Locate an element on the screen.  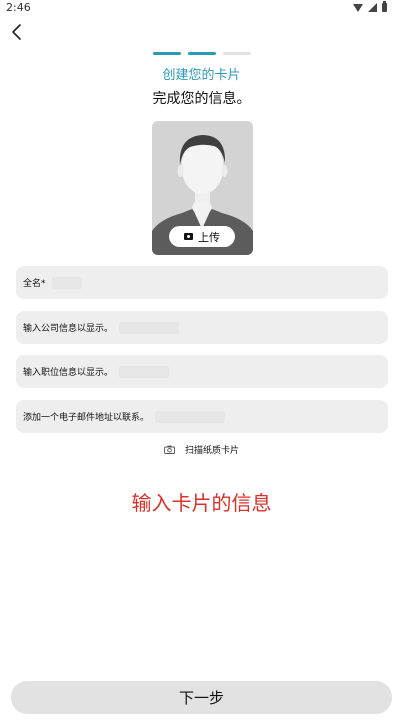
avatar: 上传 is located at coordinates (202, 188).